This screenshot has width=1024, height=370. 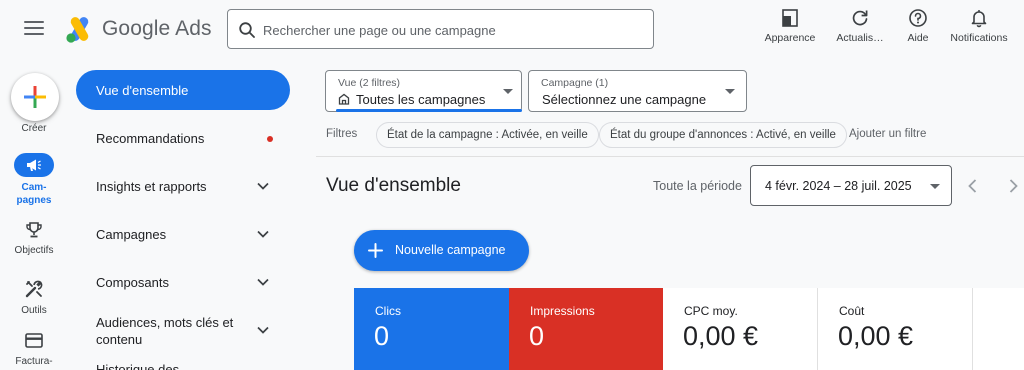 I want to click on new-campaign-label: Nouvelle campagne, so click(x=450, y=250).